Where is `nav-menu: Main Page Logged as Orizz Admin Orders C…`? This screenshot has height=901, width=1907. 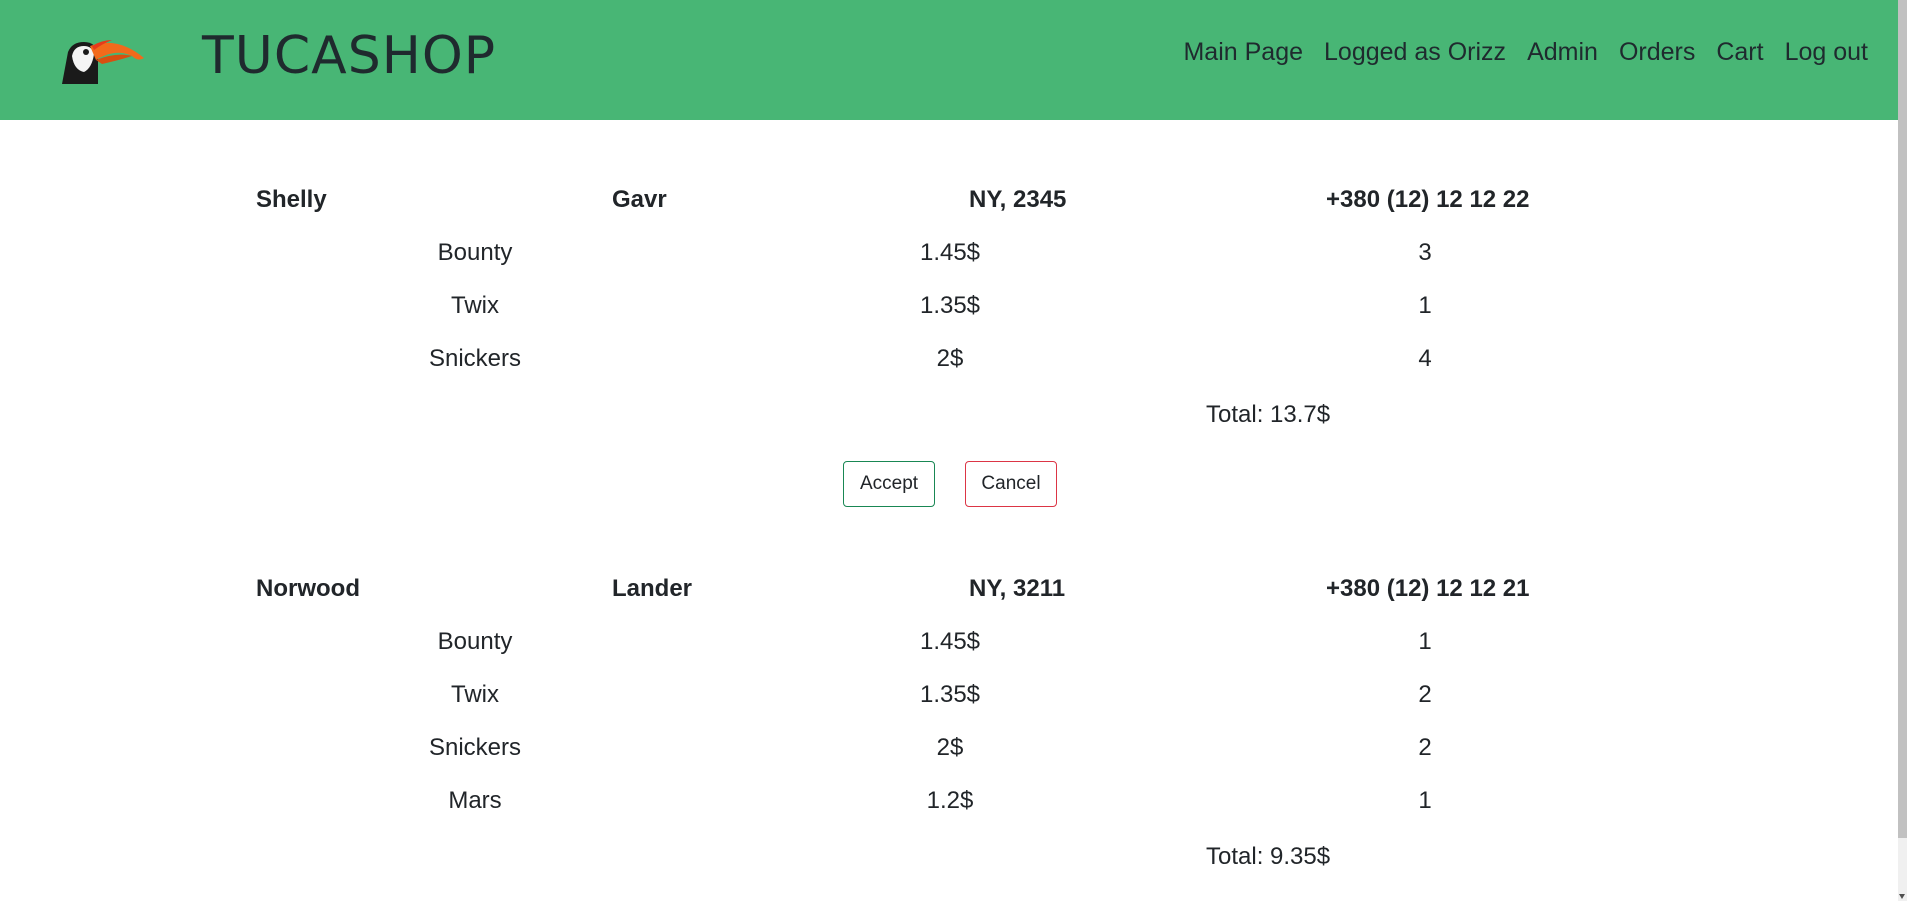
nav-menu: Main Page Logged as Orizz Admin Orders C… is located at coordinates (1525, 52).